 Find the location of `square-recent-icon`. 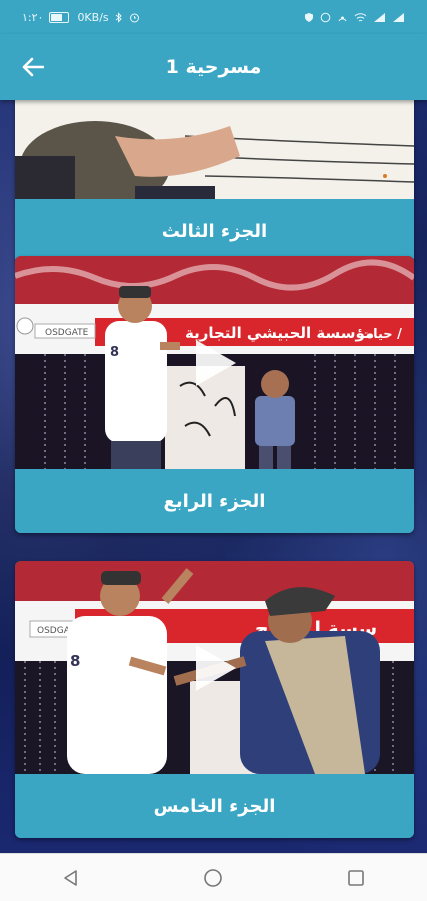

square-recent-icon is located at coordinates (356, 877).